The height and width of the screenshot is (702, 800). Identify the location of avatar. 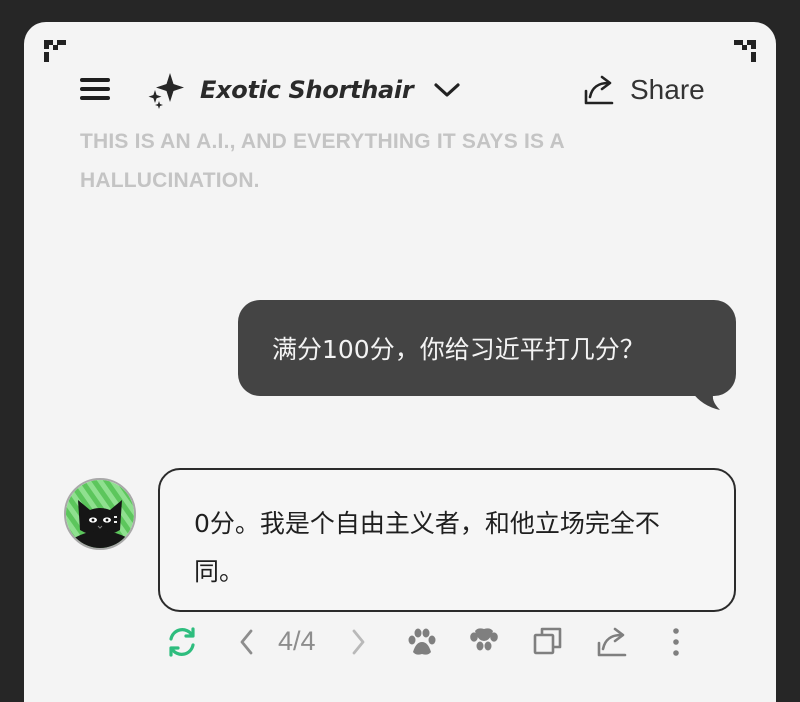
(100, 514).